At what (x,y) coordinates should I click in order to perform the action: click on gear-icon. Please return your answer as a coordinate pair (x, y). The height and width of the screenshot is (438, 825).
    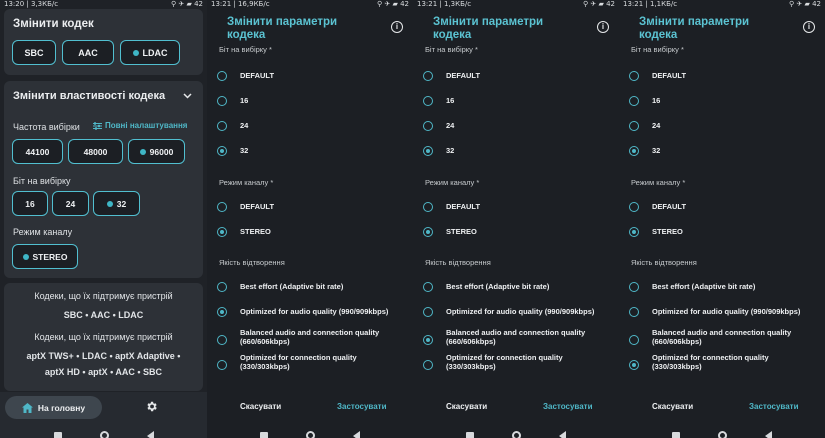
    Looking at the image, I should click on (151, 406).